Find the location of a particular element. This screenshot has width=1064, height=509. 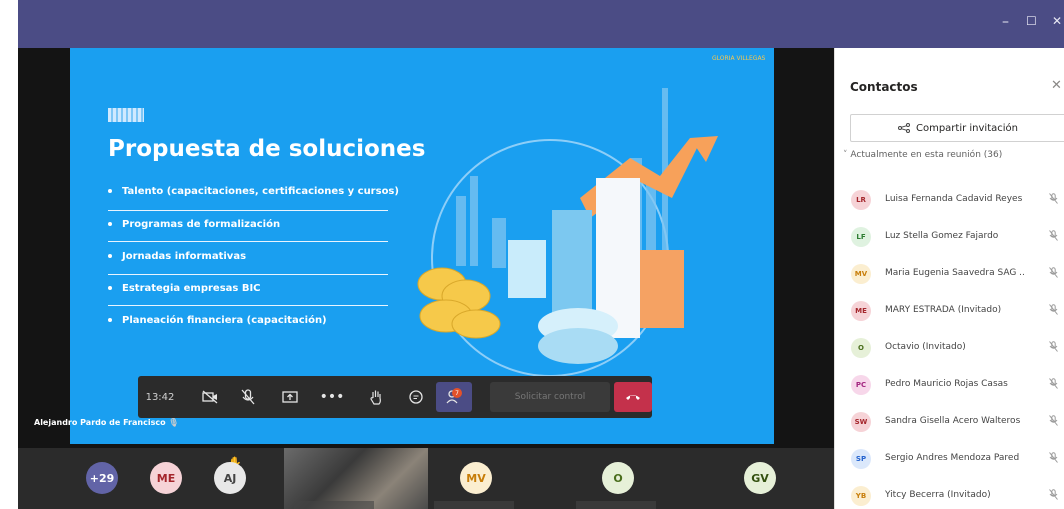

raise-hand-icon is located at coordinates (376, 397).